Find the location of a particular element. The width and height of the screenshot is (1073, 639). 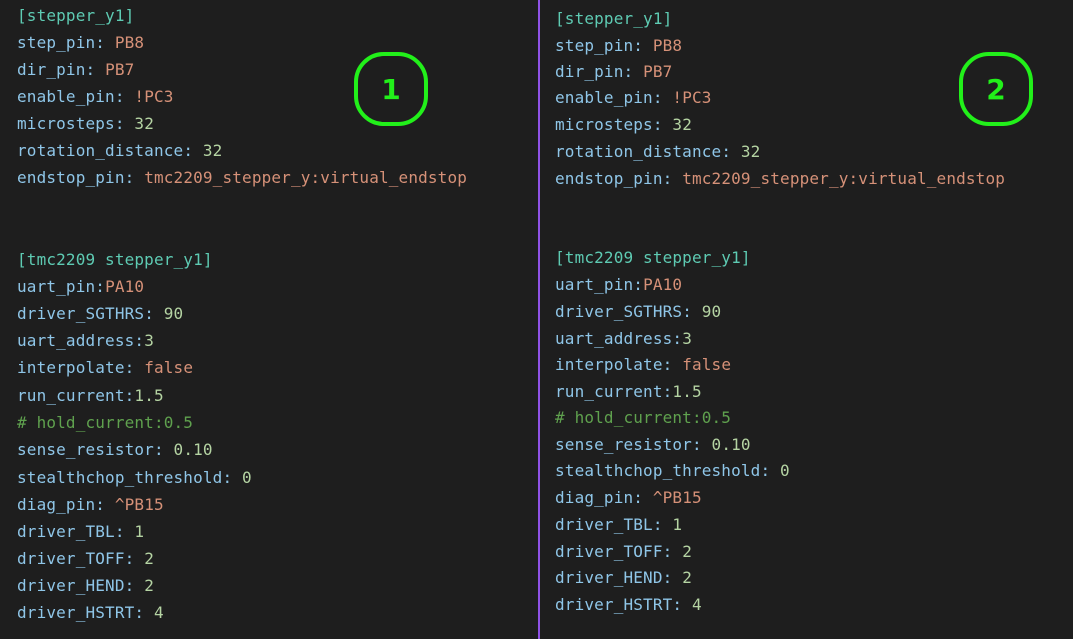

code-line-rotation_distance: rotation_distance: 32 is located at coordinates (119, 151).